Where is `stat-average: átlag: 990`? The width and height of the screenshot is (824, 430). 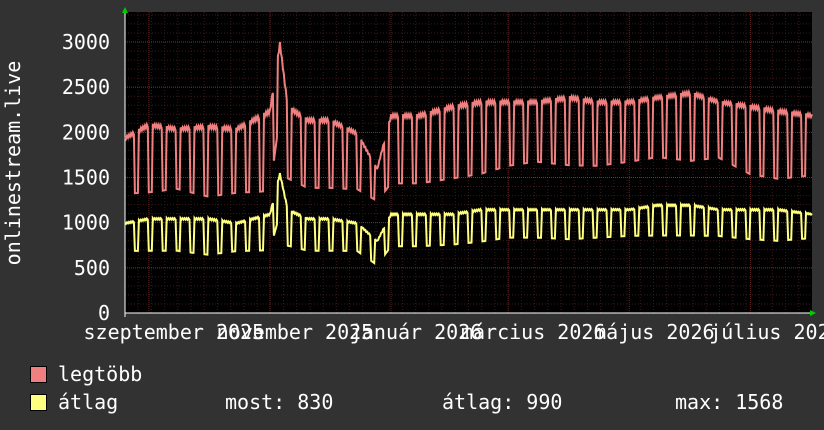 stat-average: átlag: 990 is located at coordinates (502, 402).